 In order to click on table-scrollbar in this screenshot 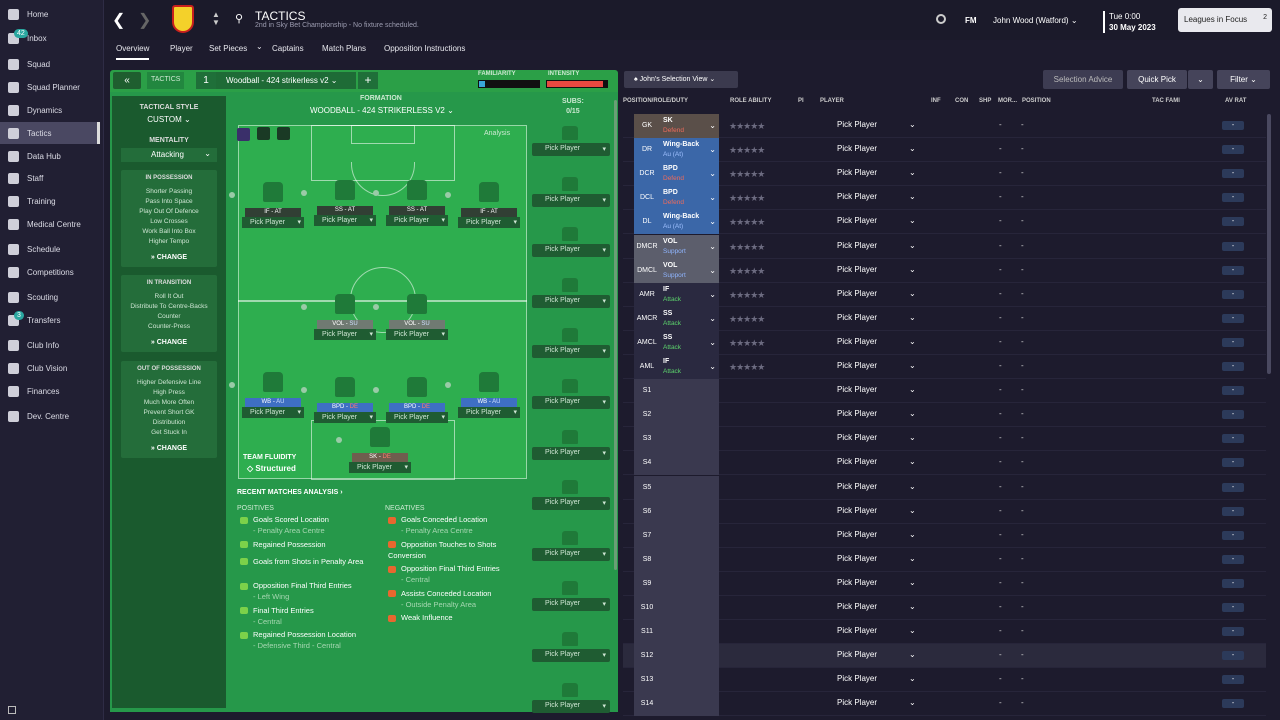, I will do `click(1269, 244)`.